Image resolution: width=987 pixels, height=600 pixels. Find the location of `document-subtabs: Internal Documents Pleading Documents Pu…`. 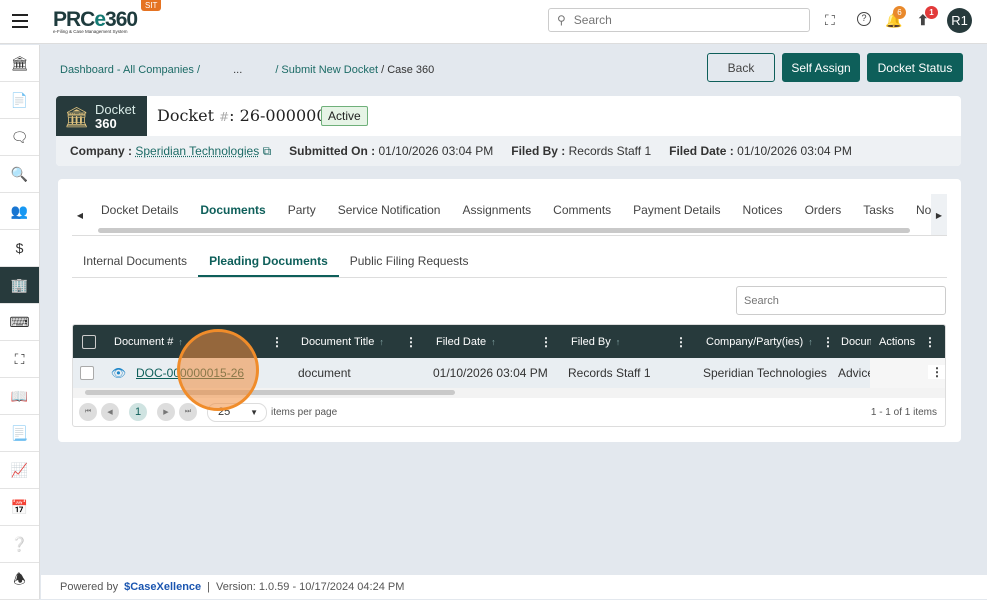

document-subtabs: Internal Documents Pleading Documents Pu… is located at coordinates (509, 263).